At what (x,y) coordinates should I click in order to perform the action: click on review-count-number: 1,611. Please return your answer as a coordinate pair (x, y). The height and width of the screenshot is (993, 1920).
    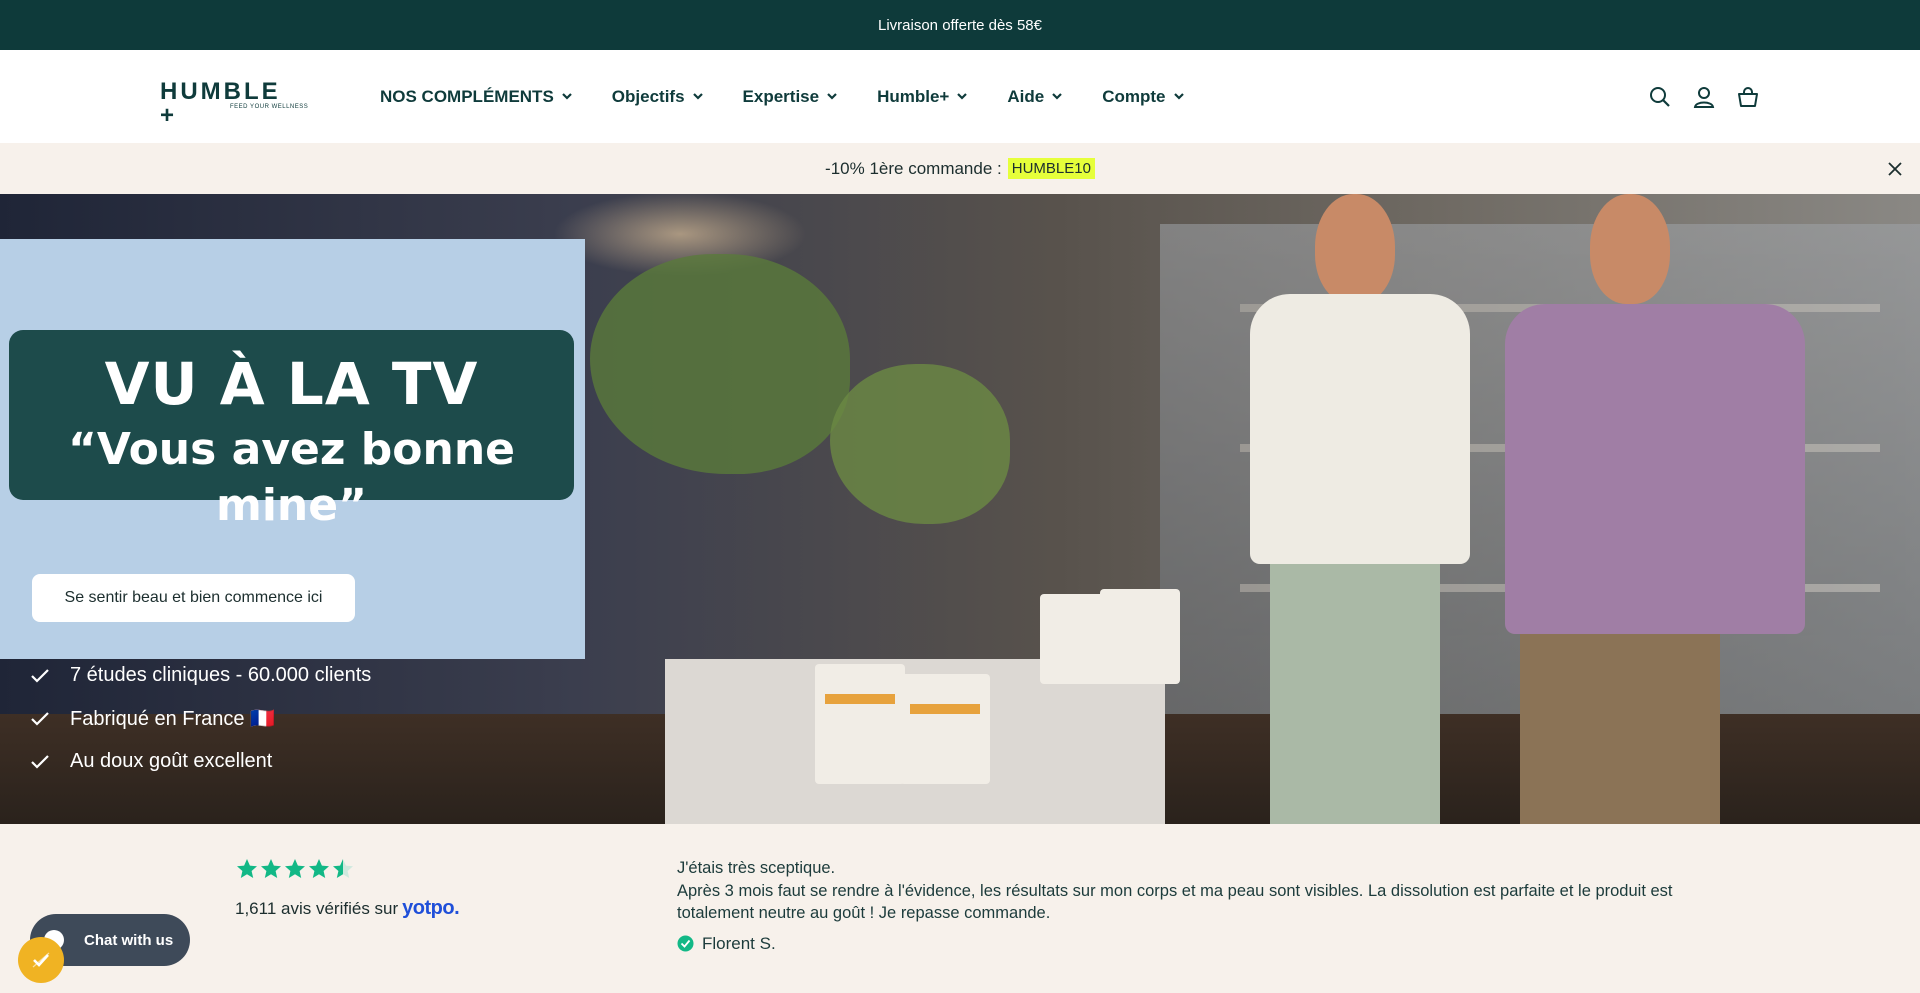
    Looking at the image, I should click on (256, 908).